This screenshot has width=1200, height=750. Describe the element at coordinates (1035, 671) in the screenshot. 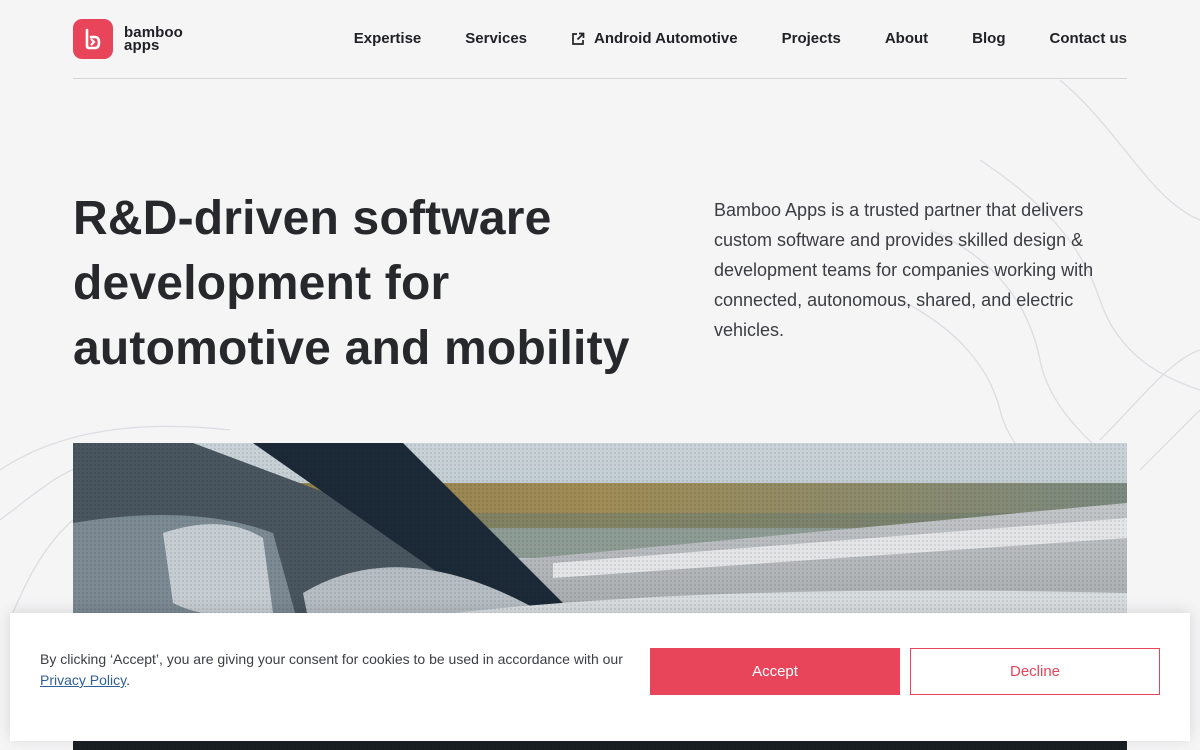

I see `decline-button: Decline` at that location.